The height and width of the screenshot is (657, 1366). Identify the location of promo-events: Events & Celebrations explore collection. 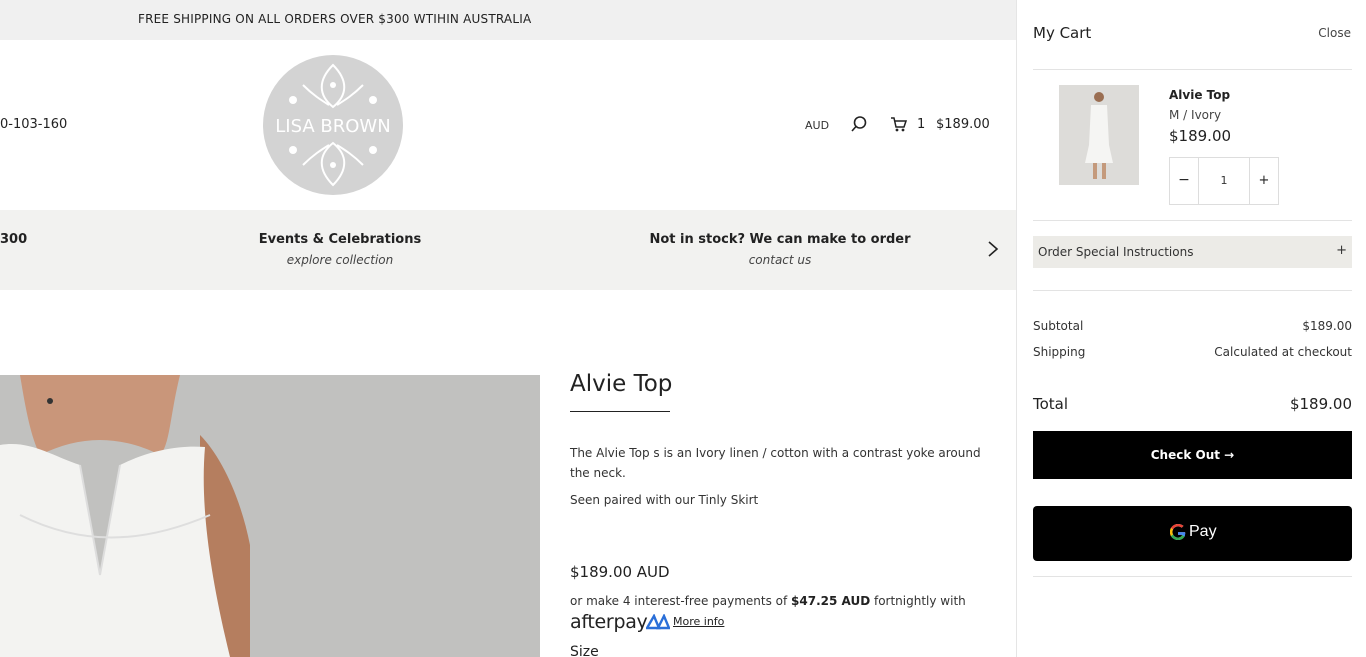
(340, 249).